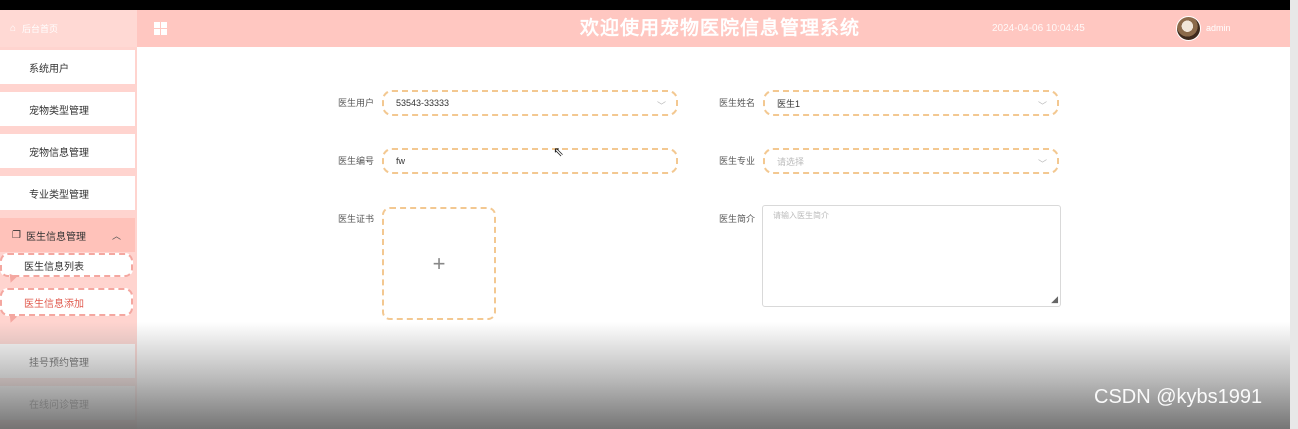 This screenshot has width=1298, height=429. Describe the element at coordinates (558, 151) in the screenshot. I see `mouse-cursor-icon: ⇖` at that location.